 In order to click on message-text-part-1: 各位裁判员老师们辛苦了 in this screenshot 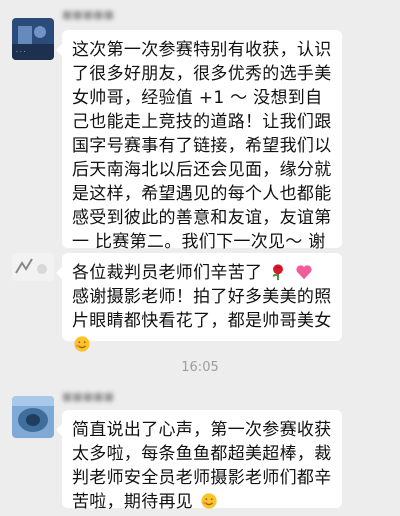, I will do `click(167, 273)`.